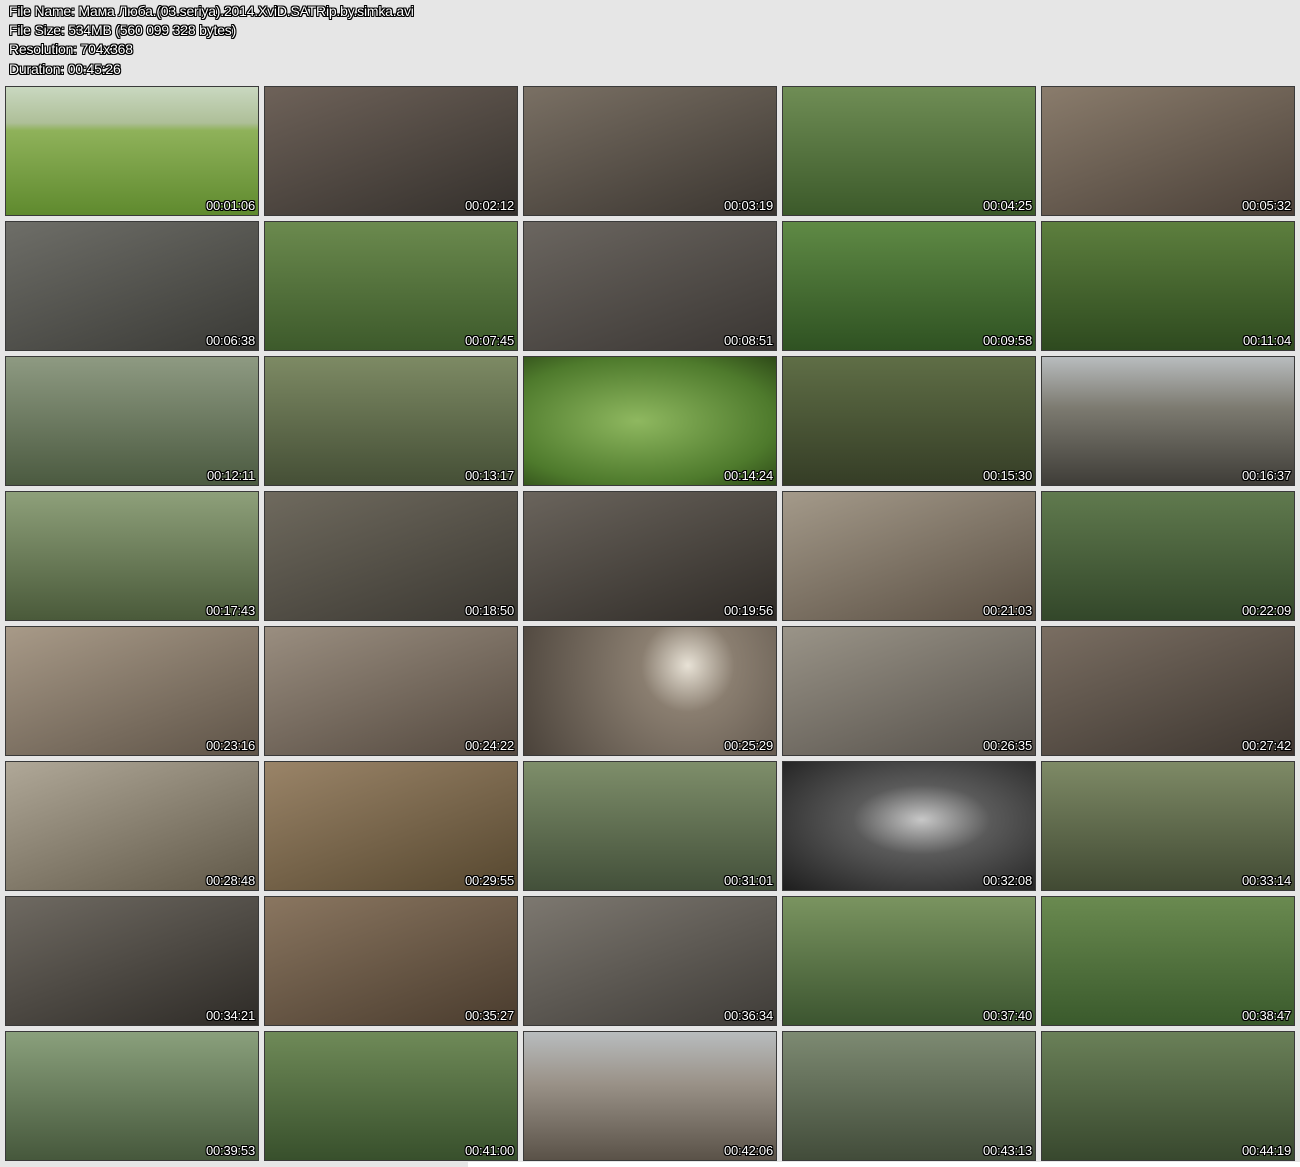 The width and height of the screenshot is (1300, 1167). What do you see at coordinates (1266, 340) in the screenshot?
I see `timestamp-label: 00:11:04` at bounding box center [1266, 340].